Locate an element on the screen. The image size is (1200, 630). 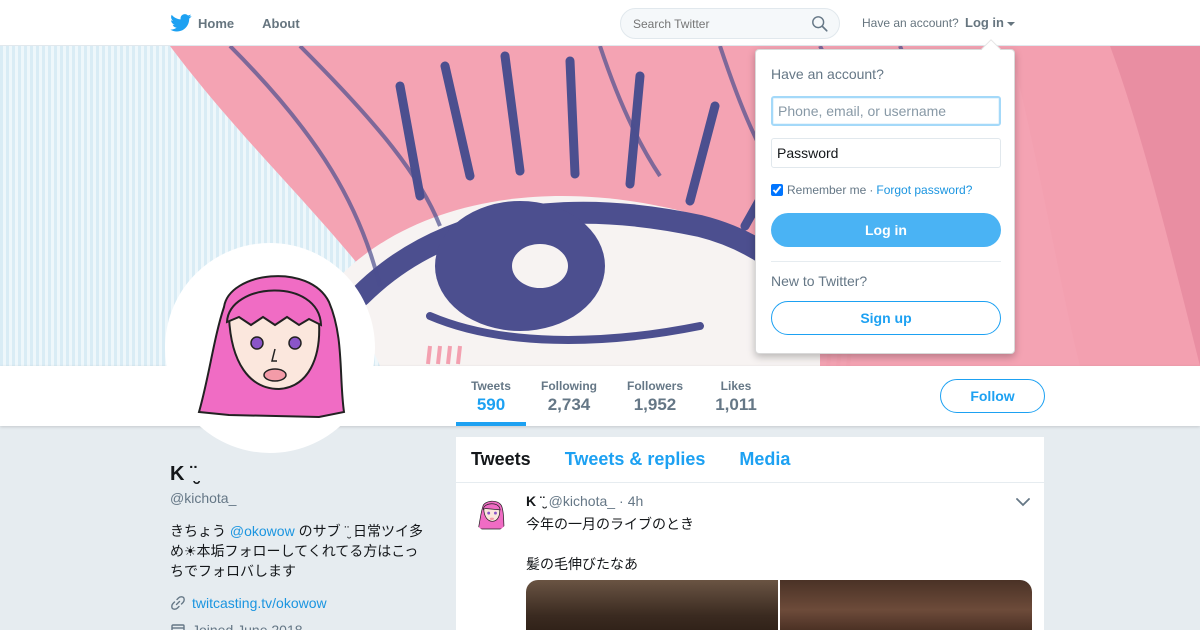
twitter-bird-icon is located at coordinates (181, 23).